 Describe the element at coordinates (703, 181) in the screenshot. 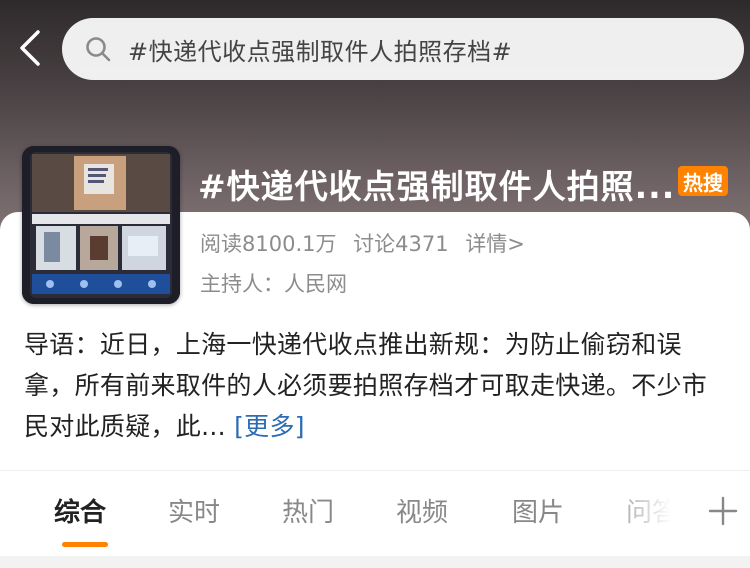

I see `hot-search-badge: 热搜` at that location.